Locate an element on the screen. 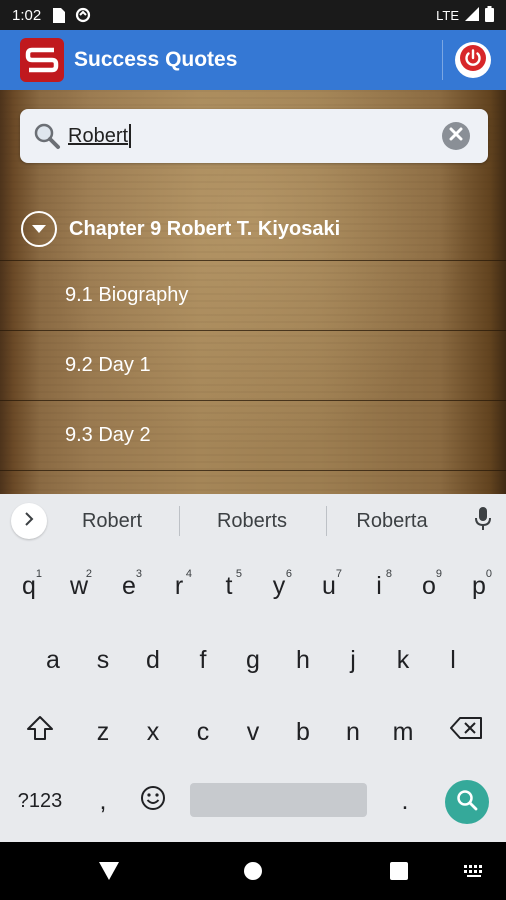 The width and height of the screenshot is (506, 900). search-input: Robert is located at coordinates (98, 136).